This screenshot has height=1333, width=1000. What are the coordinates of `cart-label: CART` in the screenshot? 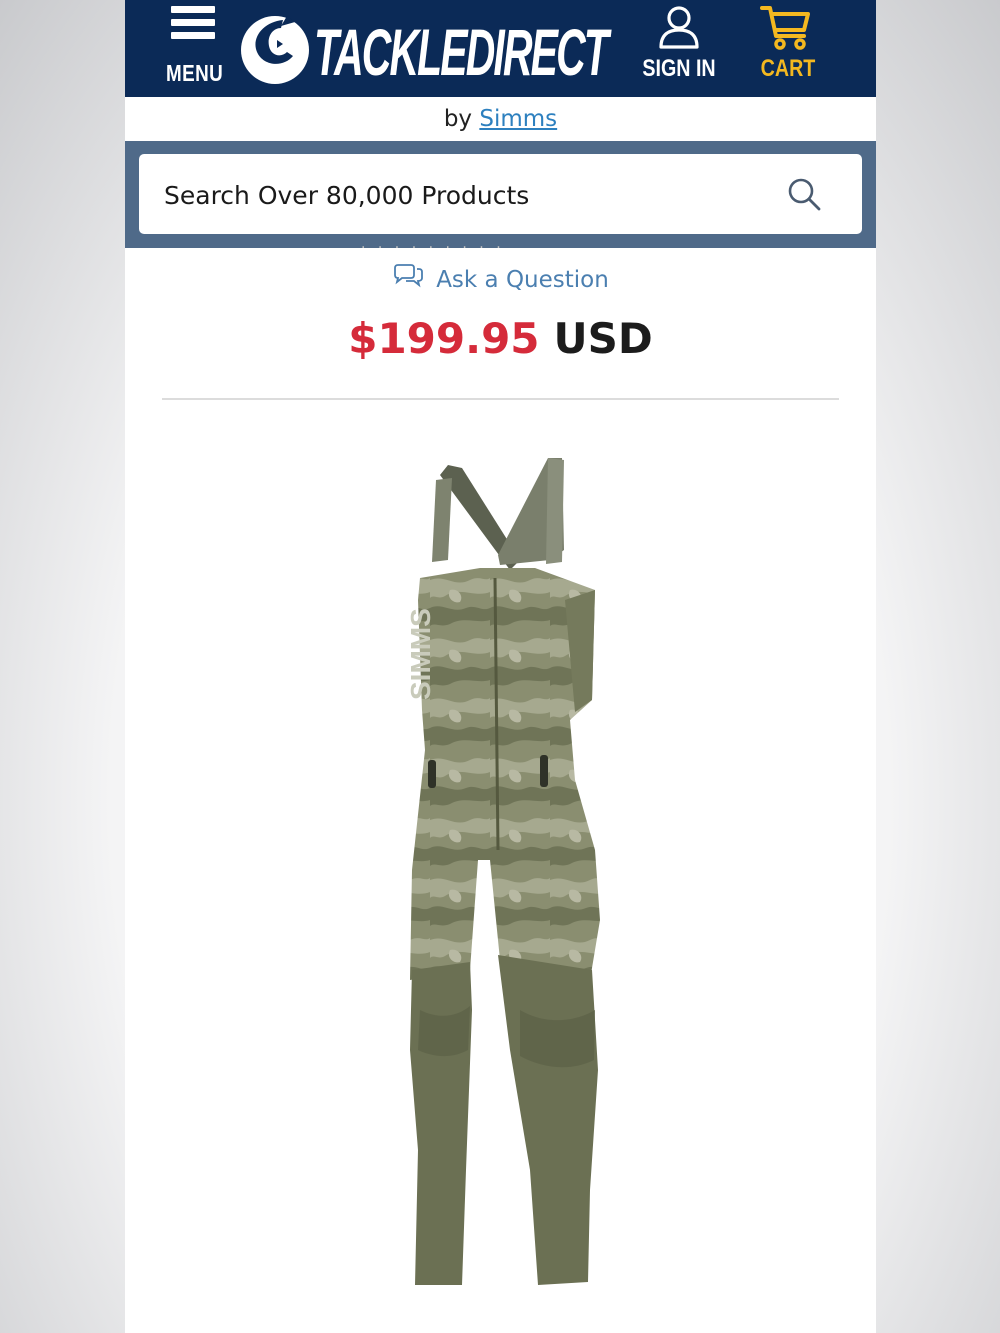 It's located at (788, 68).